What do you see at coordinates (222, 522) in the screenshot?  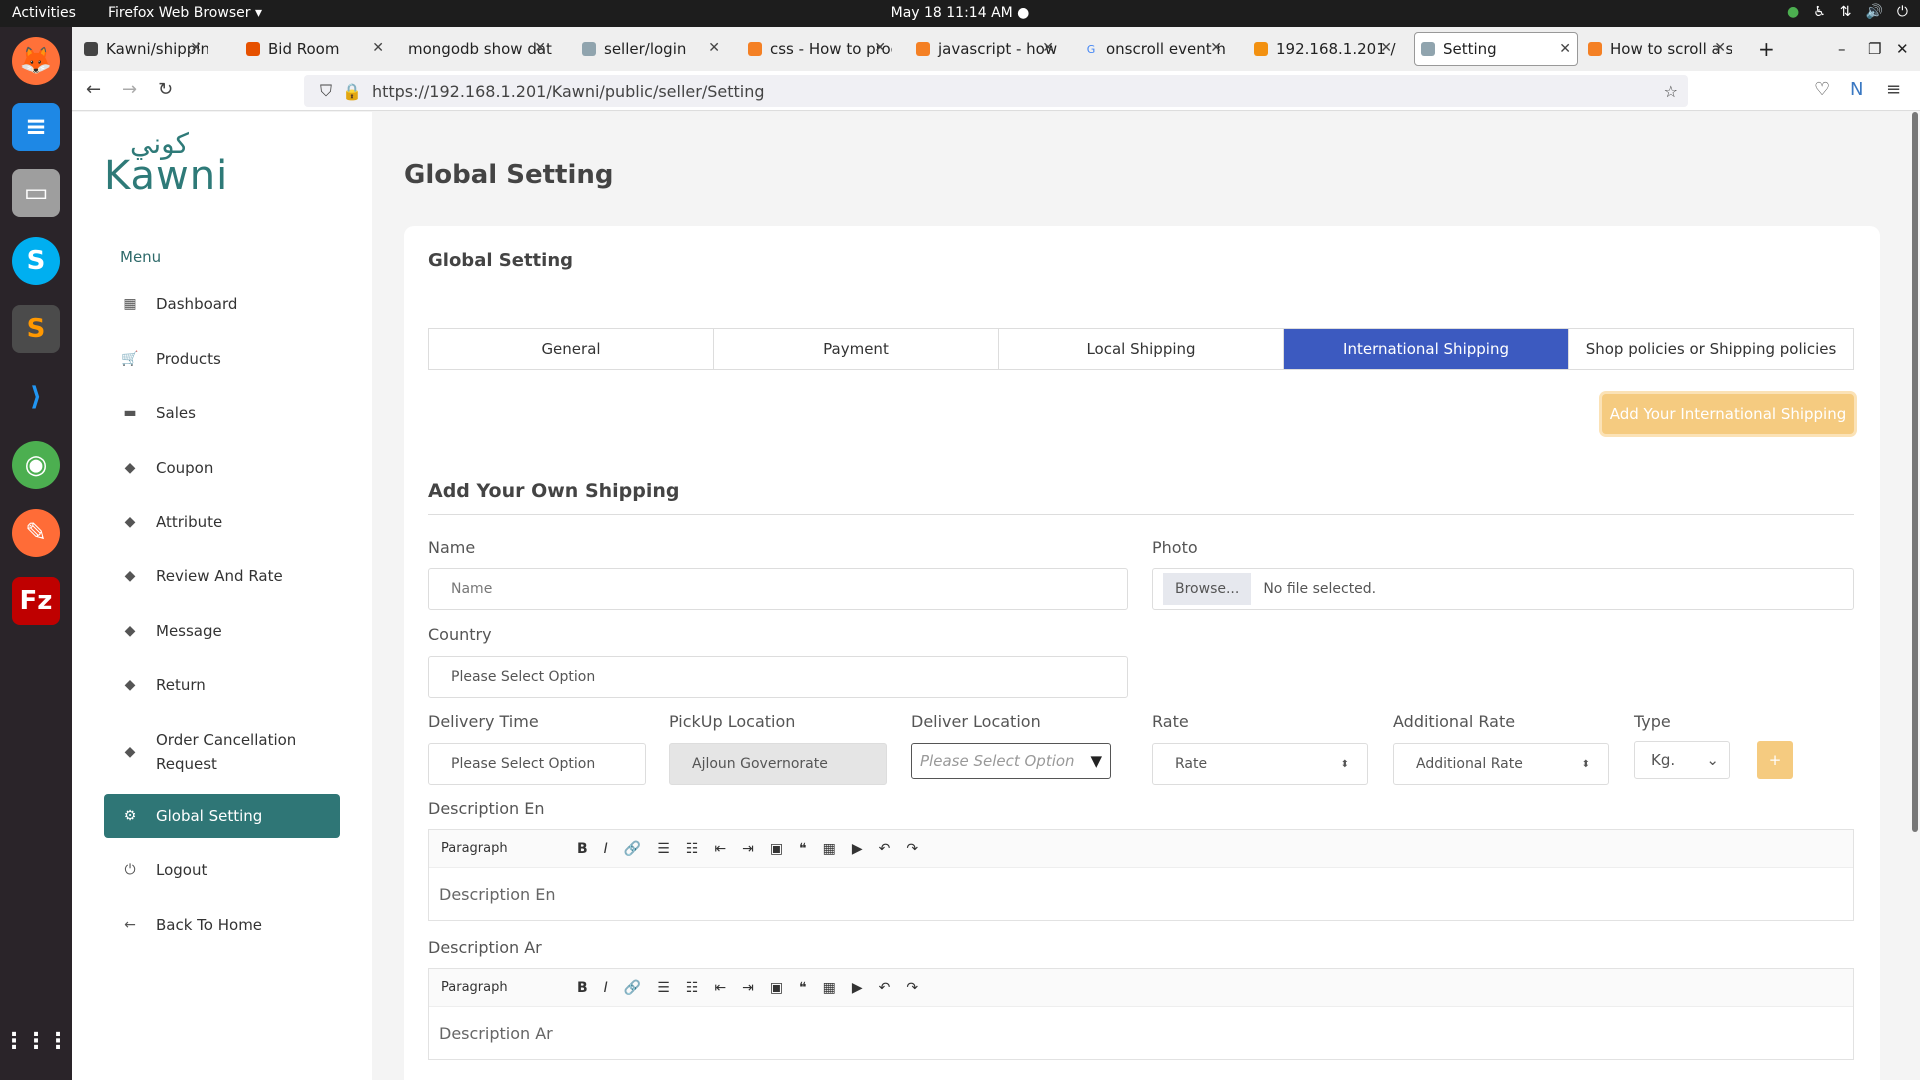 I see `sidebar-item-attribute: ◆ Attribute` at bounding box center [222, 522].